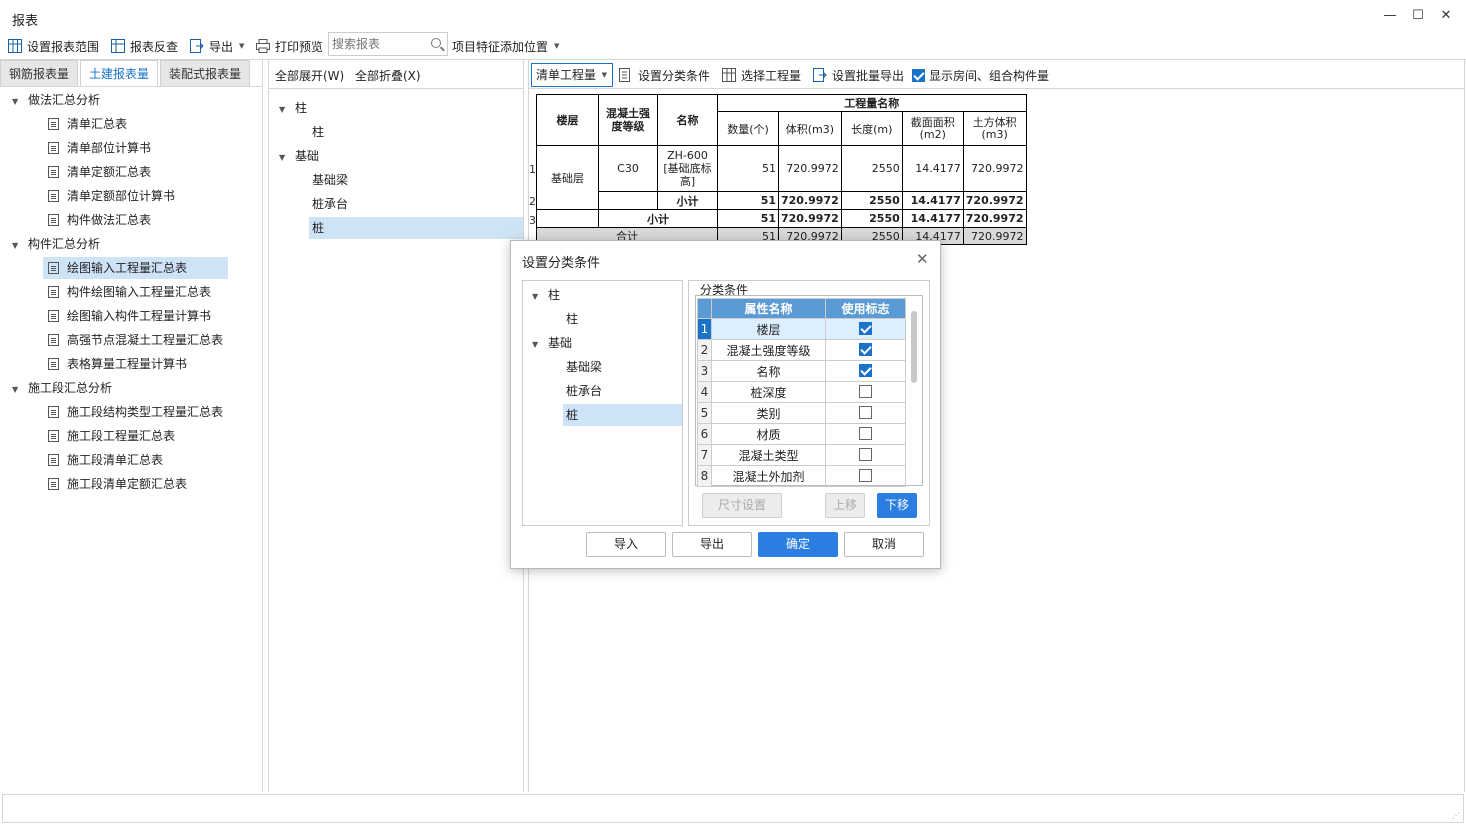 Image resolution: width=1466 pixels, height=825 pixels. I want to click on condition-row: 7 混凝土类型, so click(801, 455).